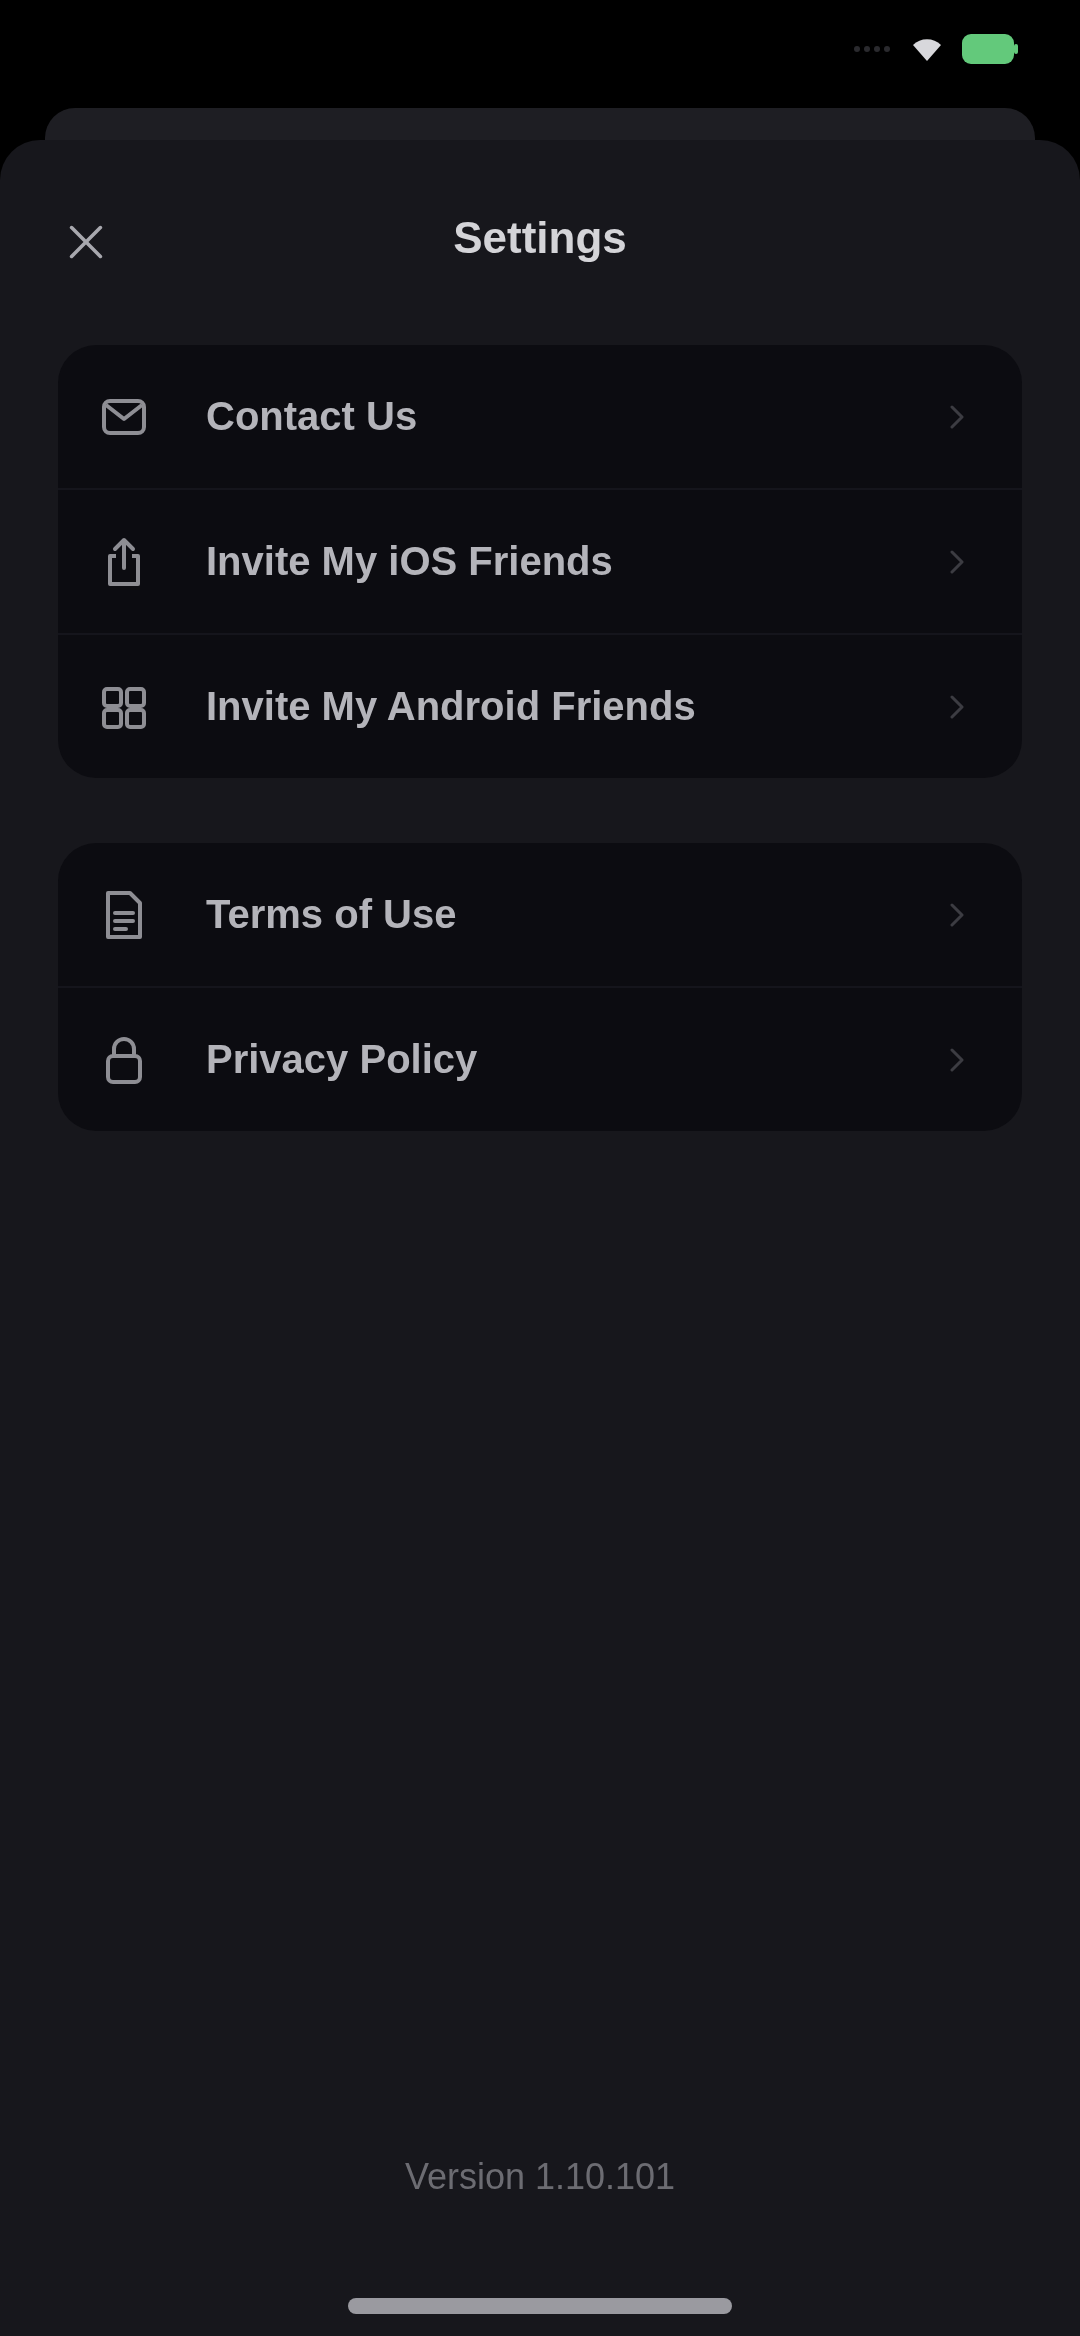  What do you see at coordinates (540, 914) in the screenshot?
I see `settings-row: Terms of Use` at bounding box center [540, 914].